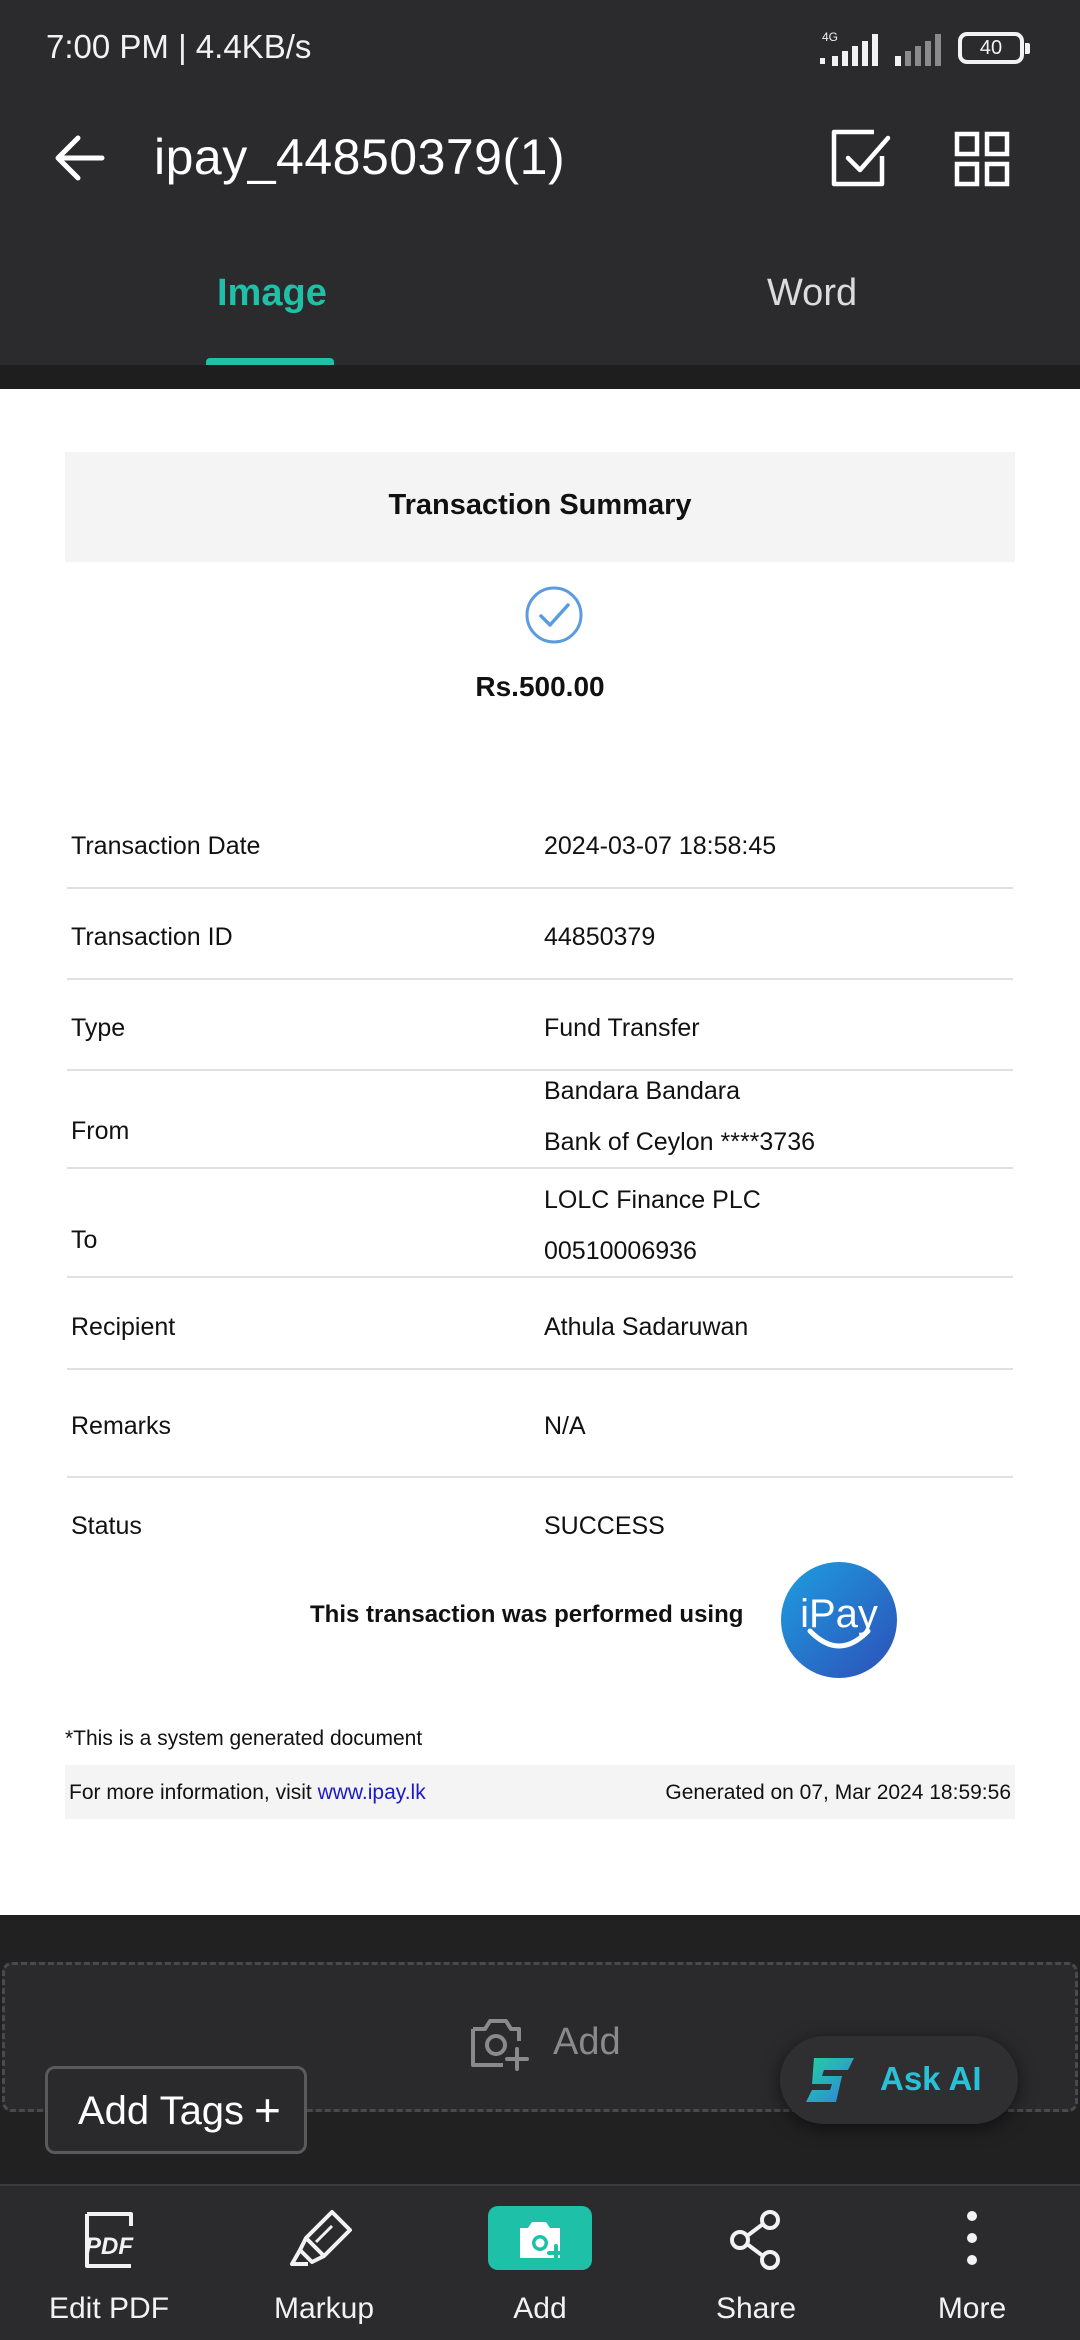  Describe the element at coordinates (604, 1526) in the screenshot. I see `row-value: SUCCESS` at that location.